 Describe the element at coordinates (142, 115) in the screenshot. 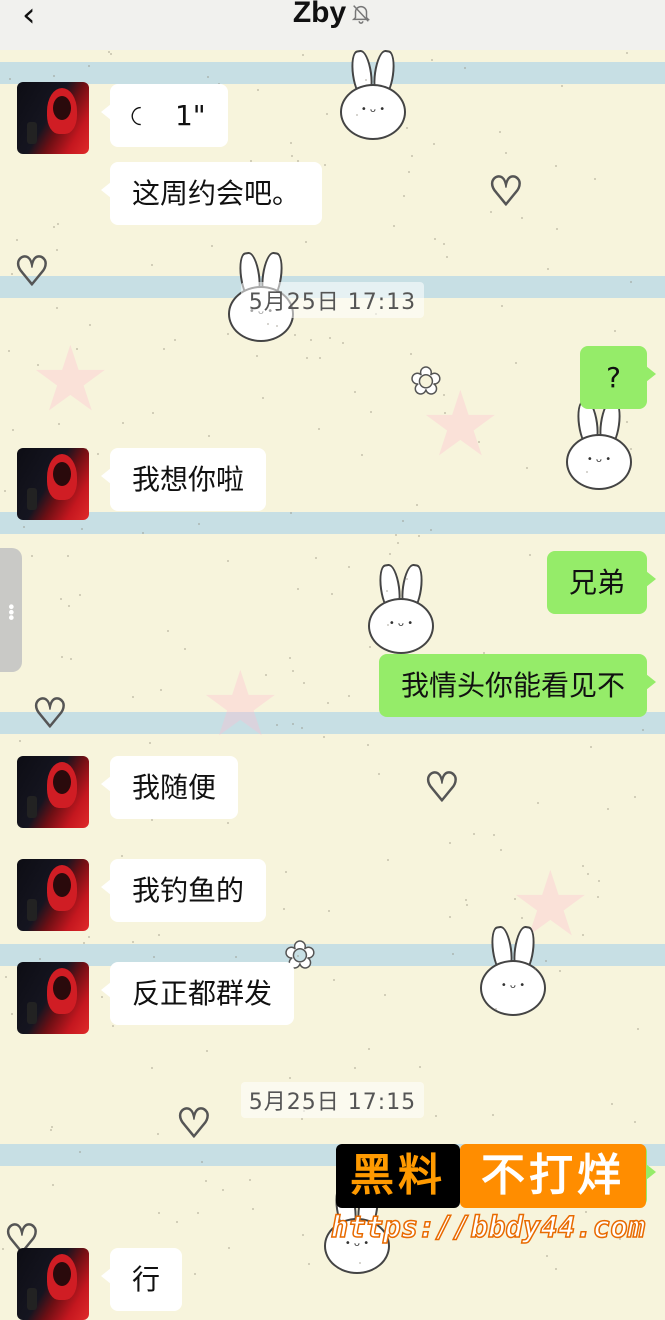

I see `voice-wave-icon: ◡` at that location.